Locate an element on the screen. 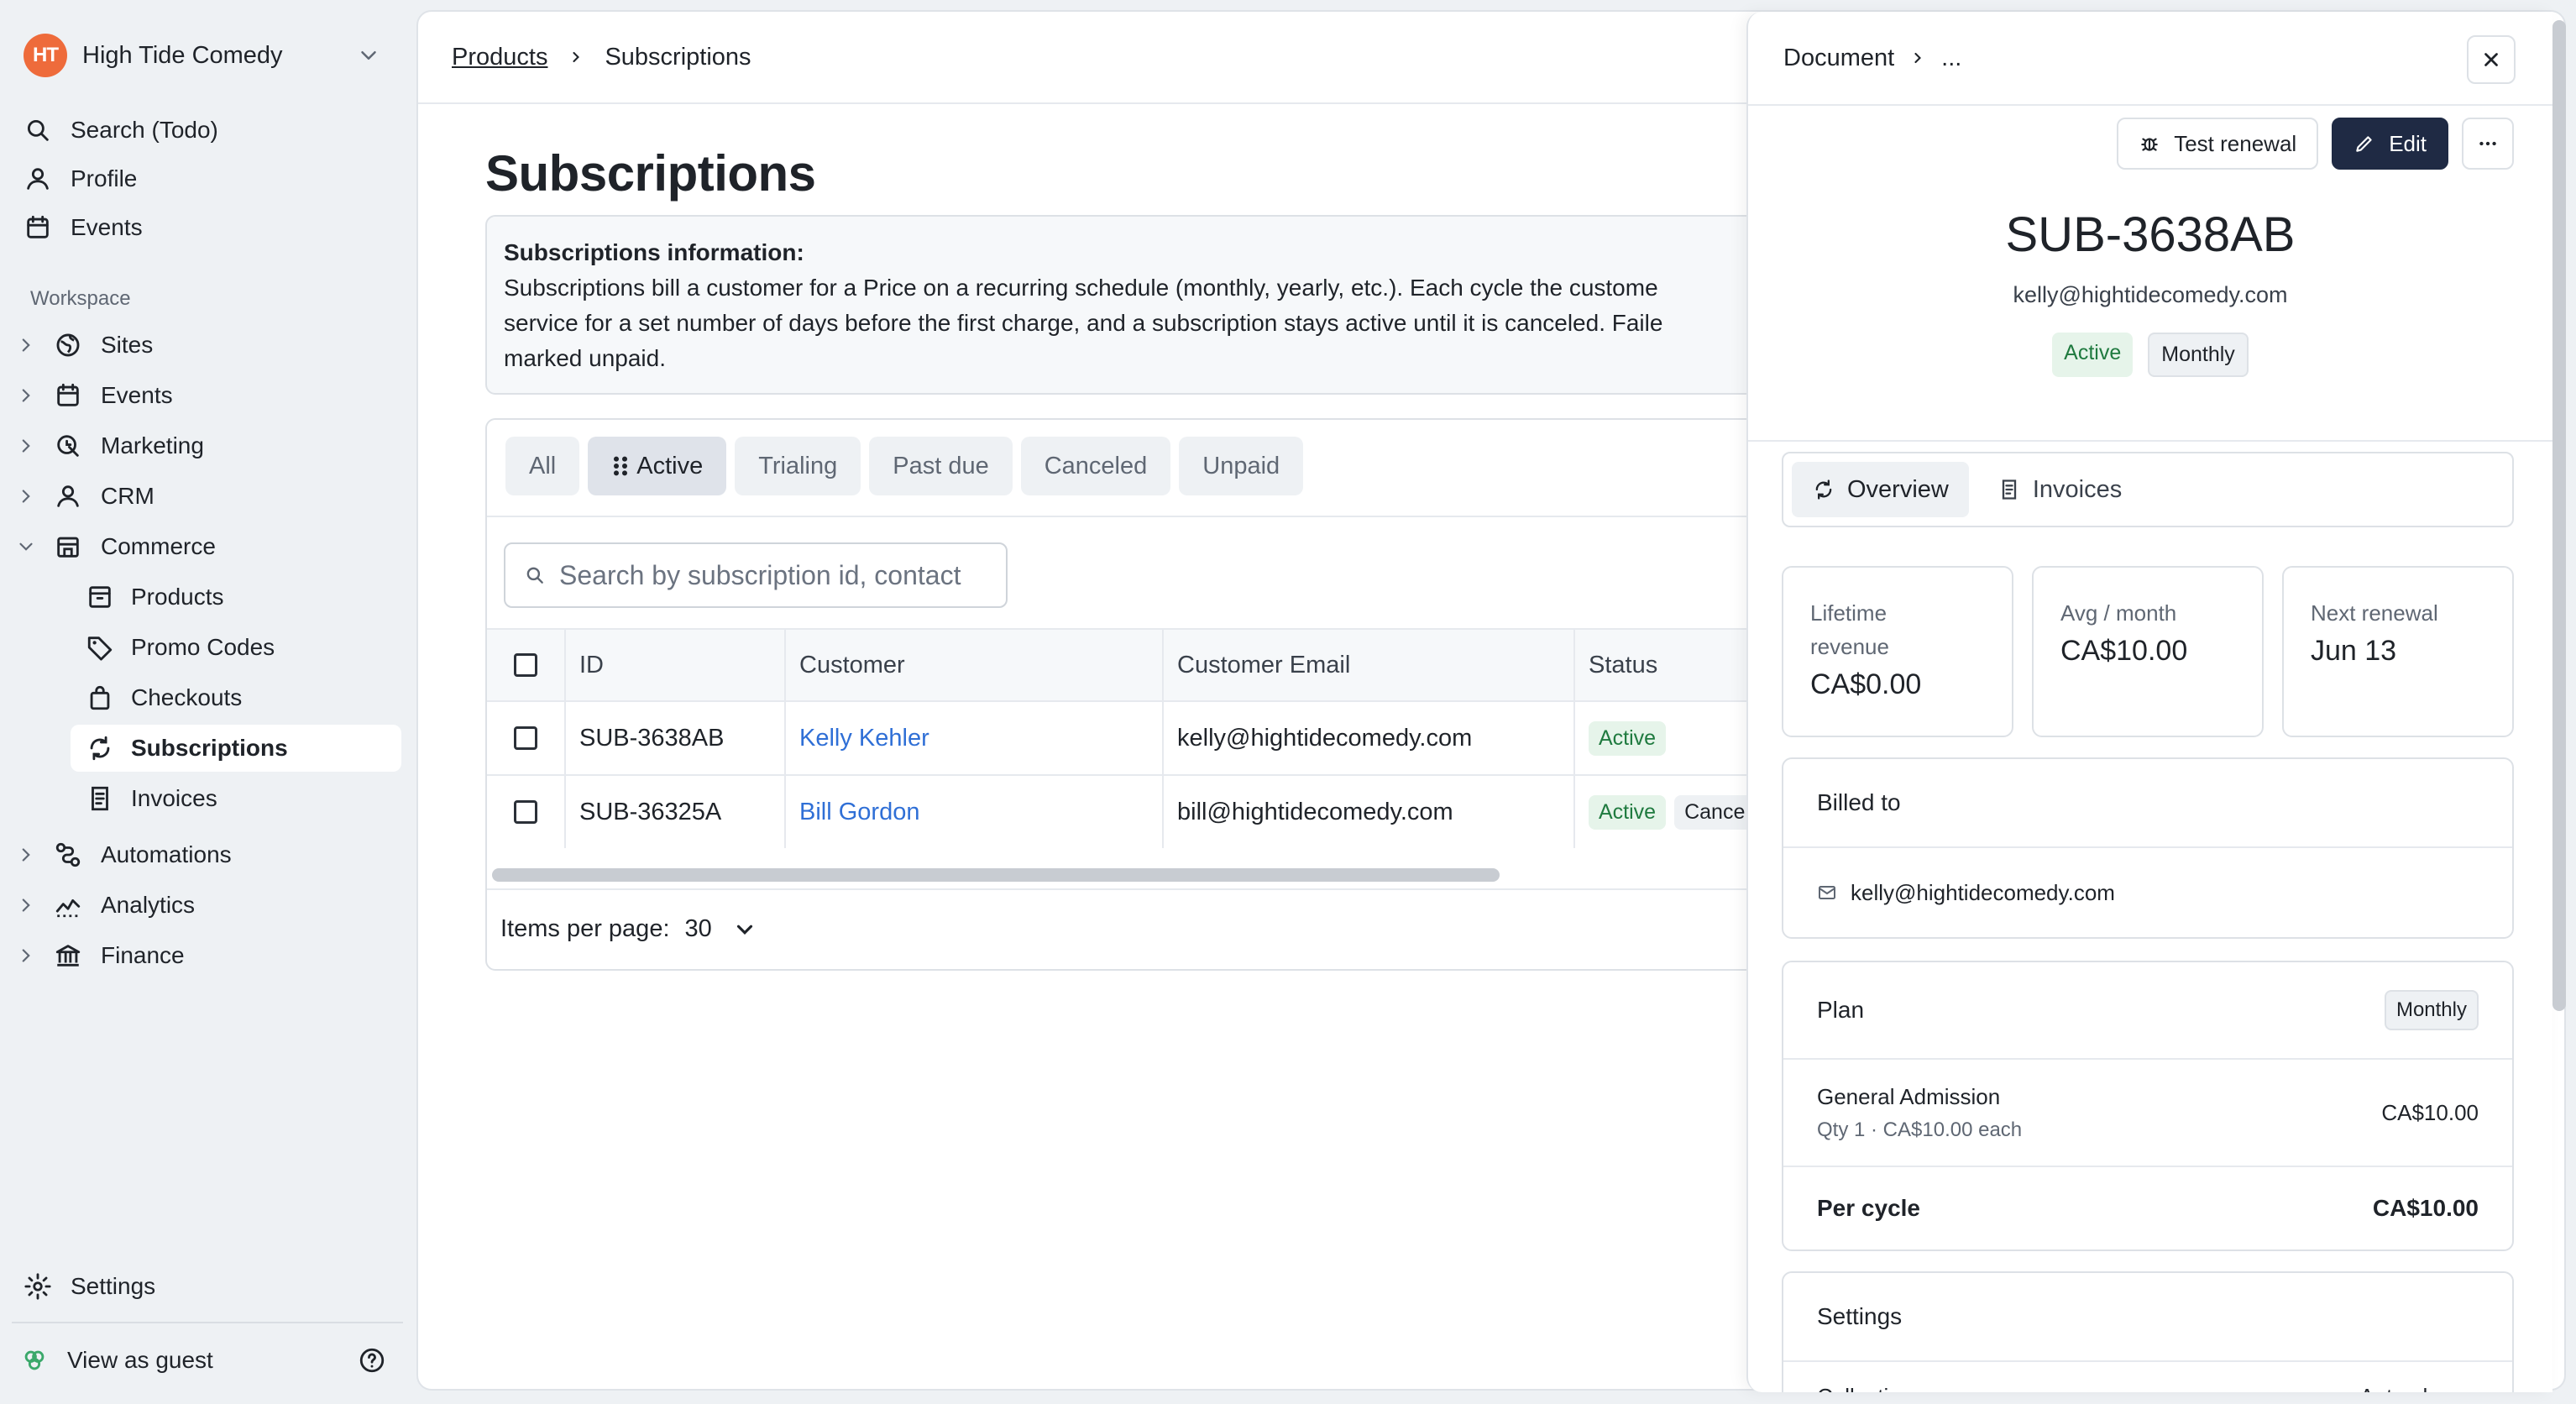 Image resolution: width=2576 pixels, height=1404 pixels. tabs-divider is located at coordinates (1199, 516).